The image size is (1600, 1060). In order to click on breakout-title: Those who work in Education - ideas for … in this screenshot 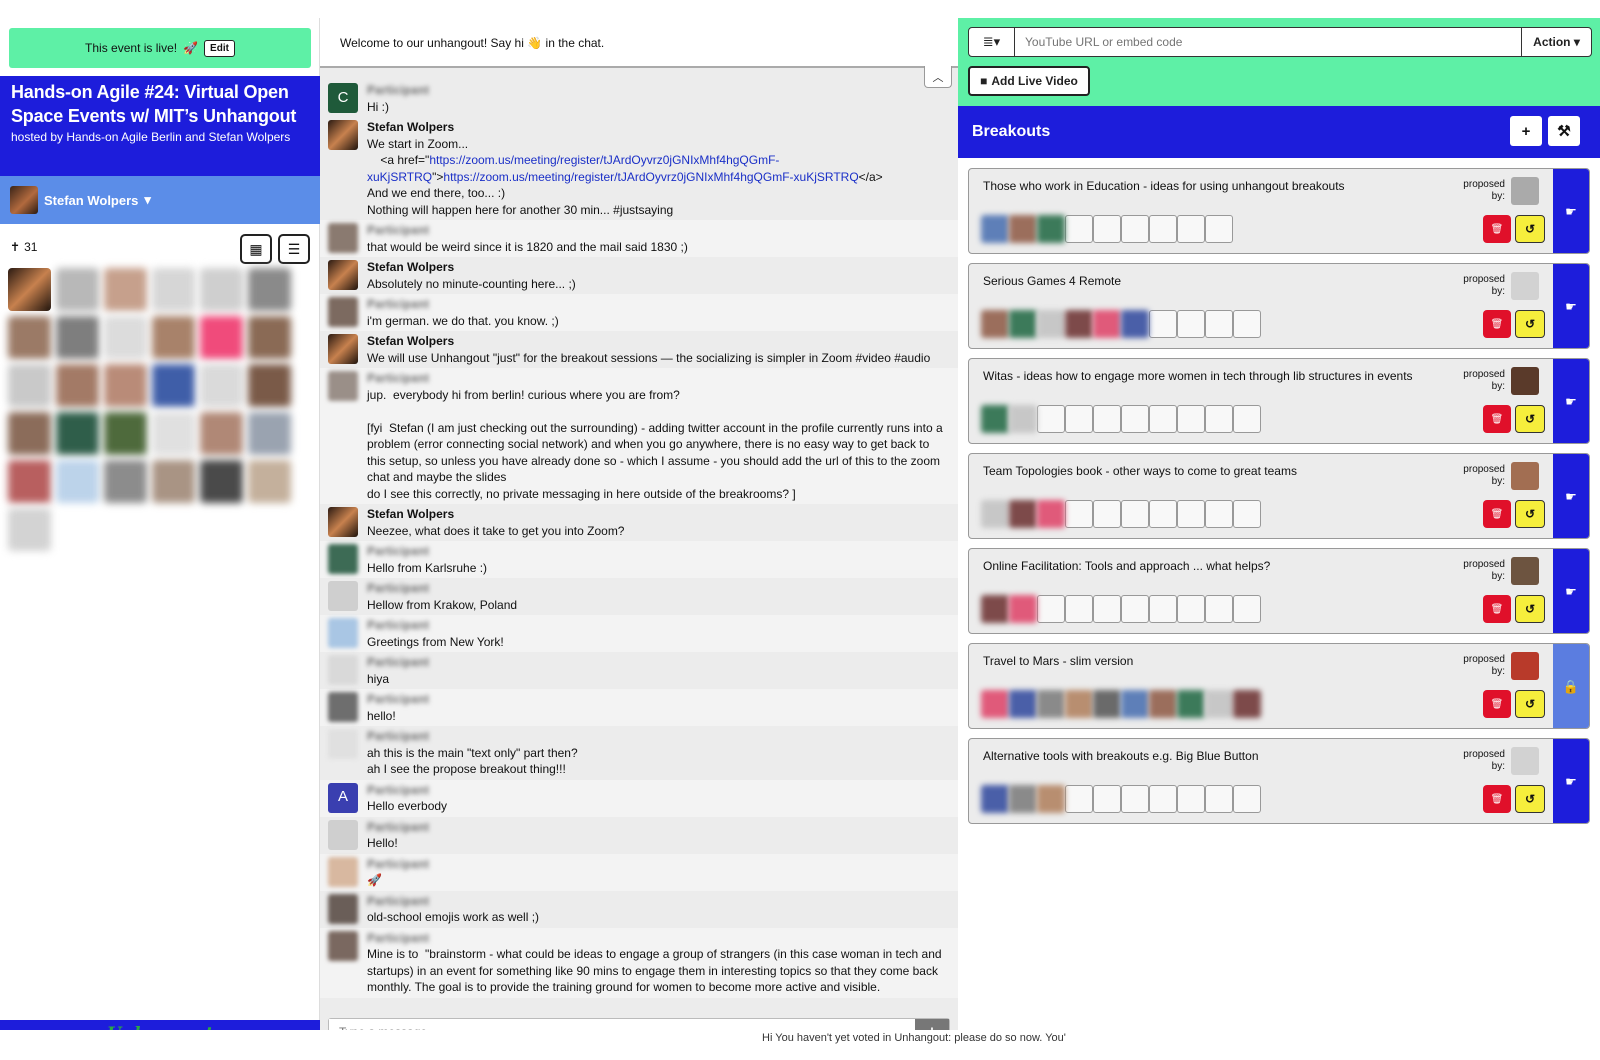, I will do `click(1164, 186)`.